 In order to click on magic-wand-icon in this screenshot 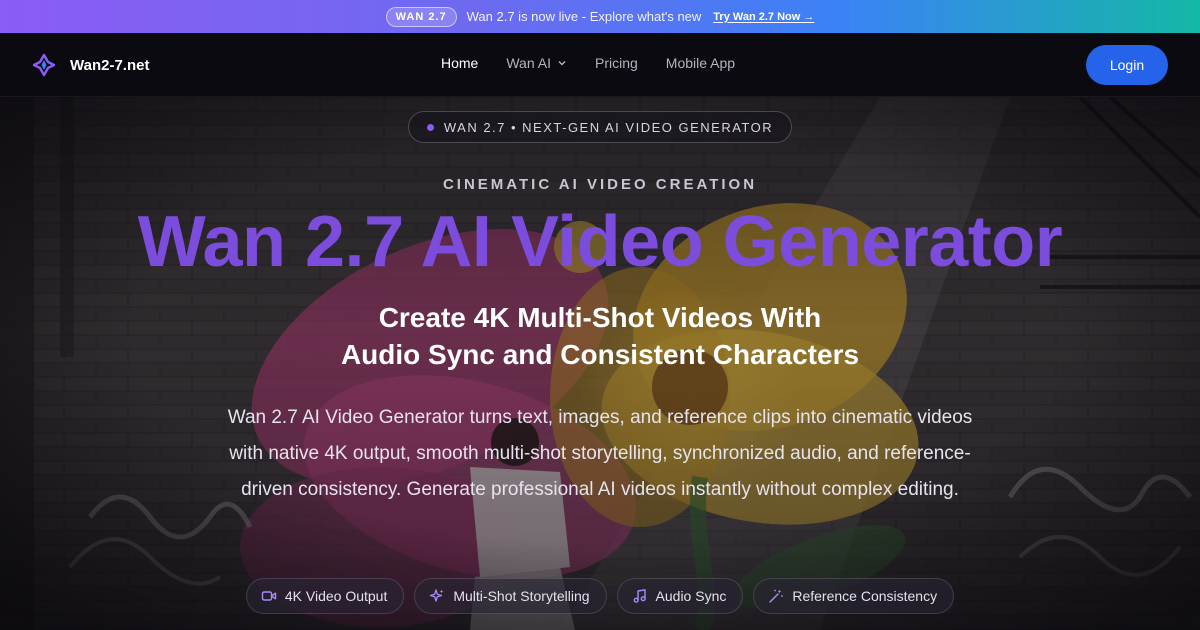, I will do `click(776, 596)`.